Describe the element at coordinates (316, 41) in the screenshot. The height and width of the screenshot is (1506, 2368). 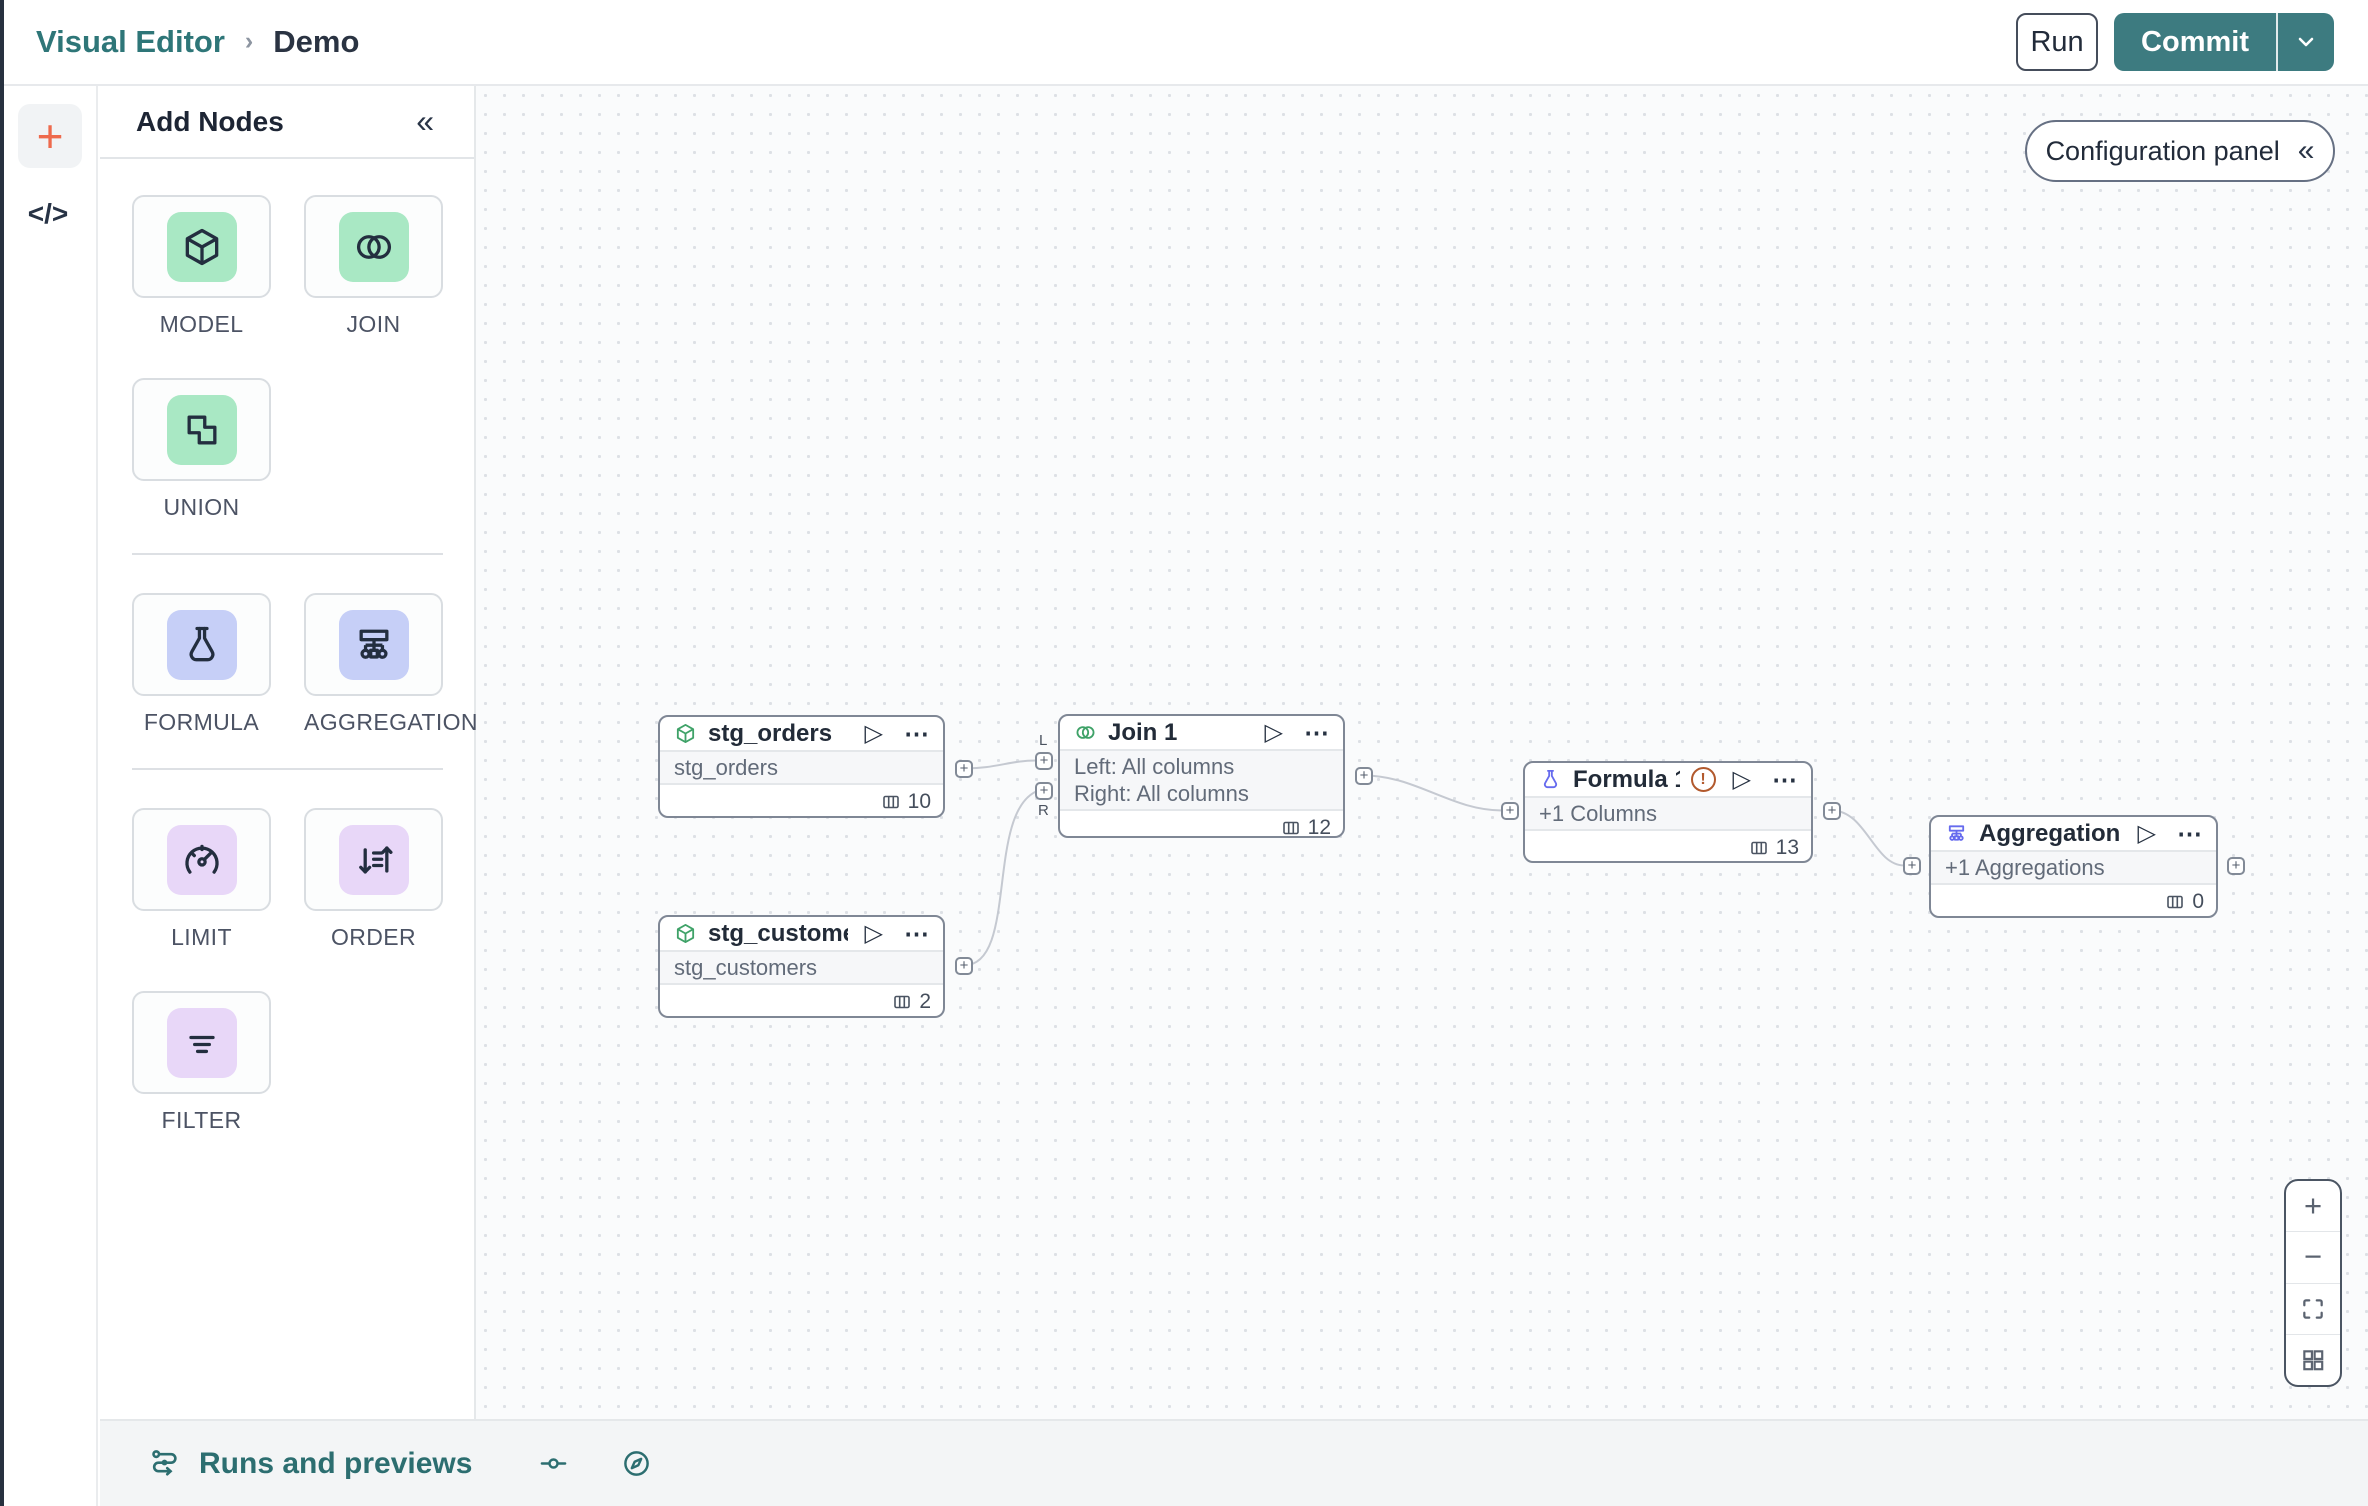
I see `breadcrumb-current-page: Demo` at that location.